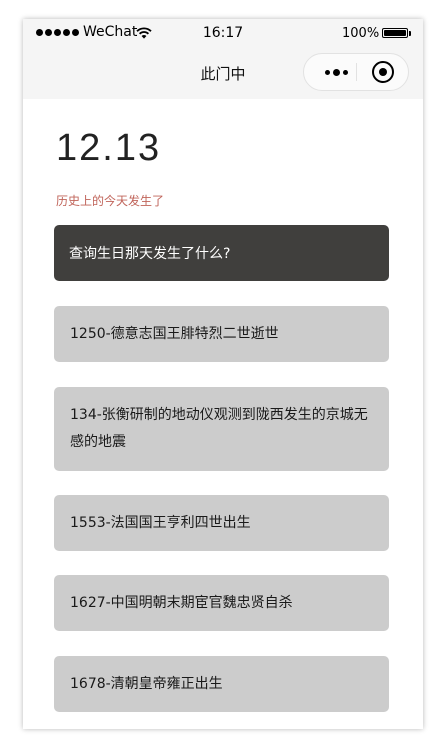  I want to click on battery-percent: 100%, so click(361, 33).